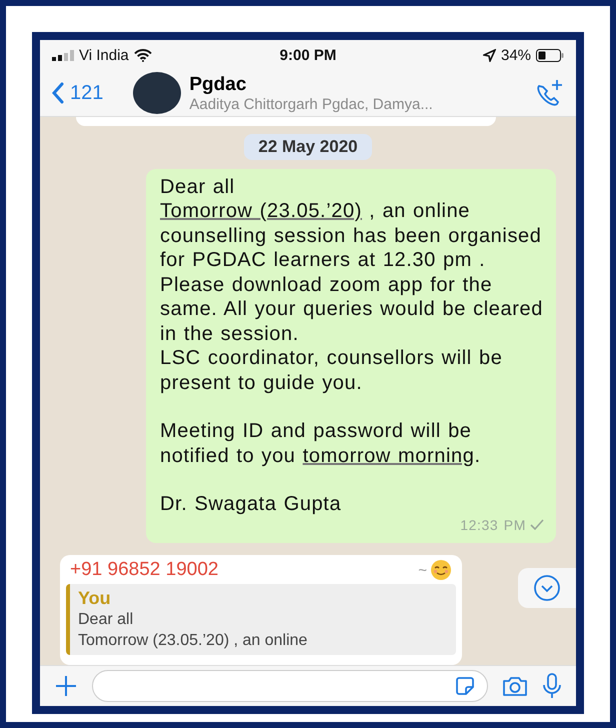  Describe the element at coordinates (251, 504) in the screenshot. I see `message-text: Dr. Swagata Gupta` at that location.